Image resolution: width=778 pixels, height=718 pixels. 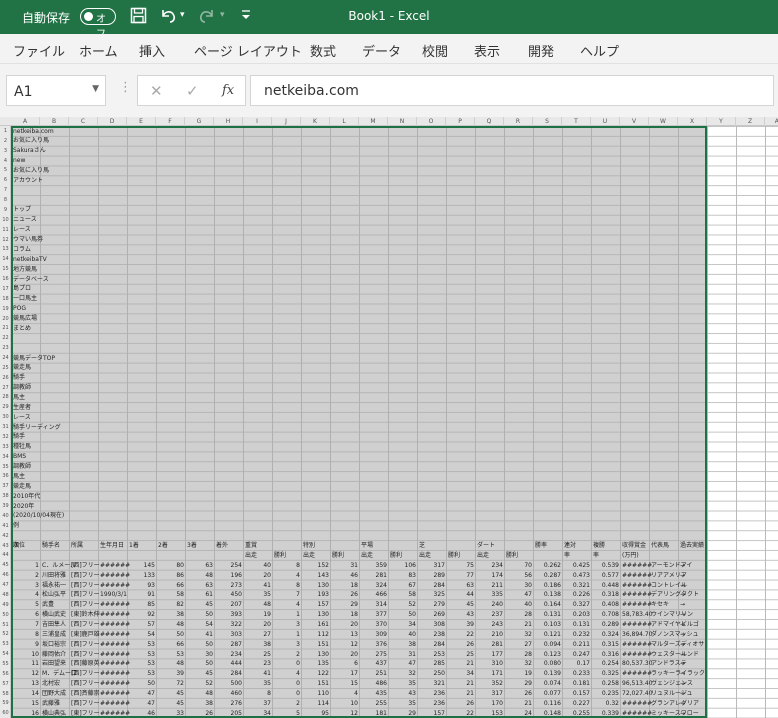 What do you see at coordinates (548, 693) in the screenshot?
I see `cell: 0.077` at bounding box center [548, 693].